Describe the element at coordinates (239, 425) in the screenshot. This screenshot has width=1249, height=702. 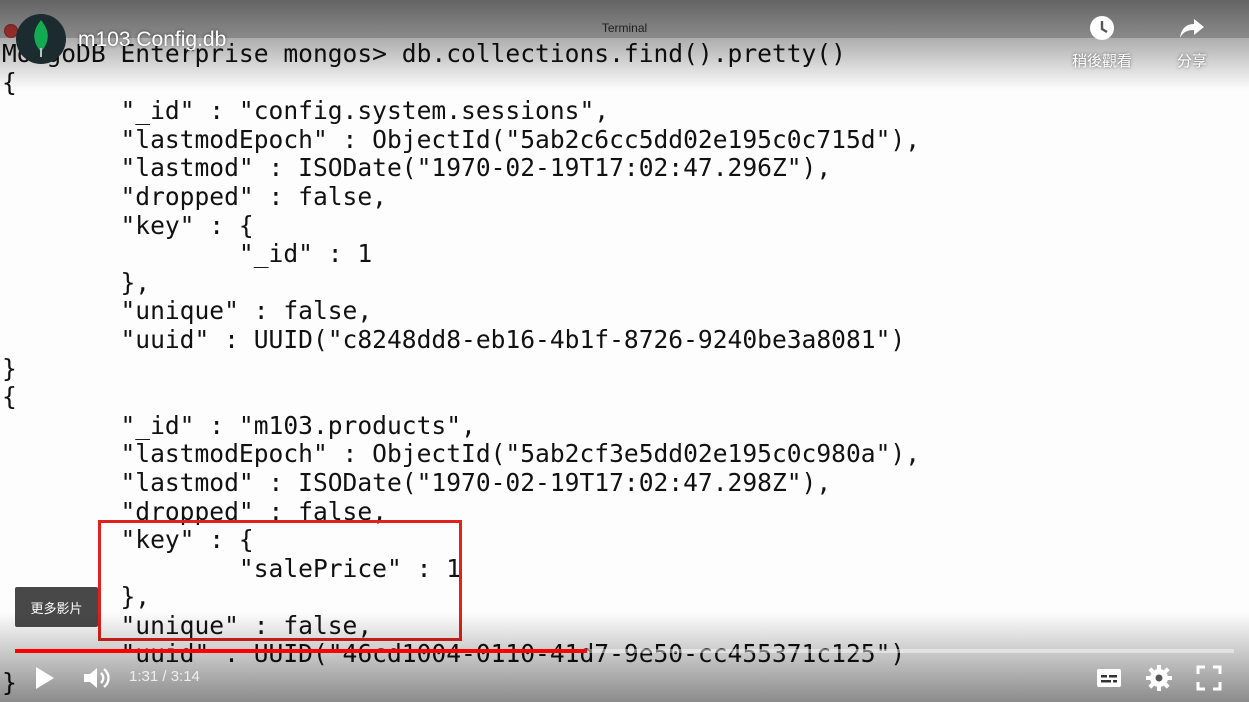
I see `terminal-line: "_id" : "m103.products",` at that location.